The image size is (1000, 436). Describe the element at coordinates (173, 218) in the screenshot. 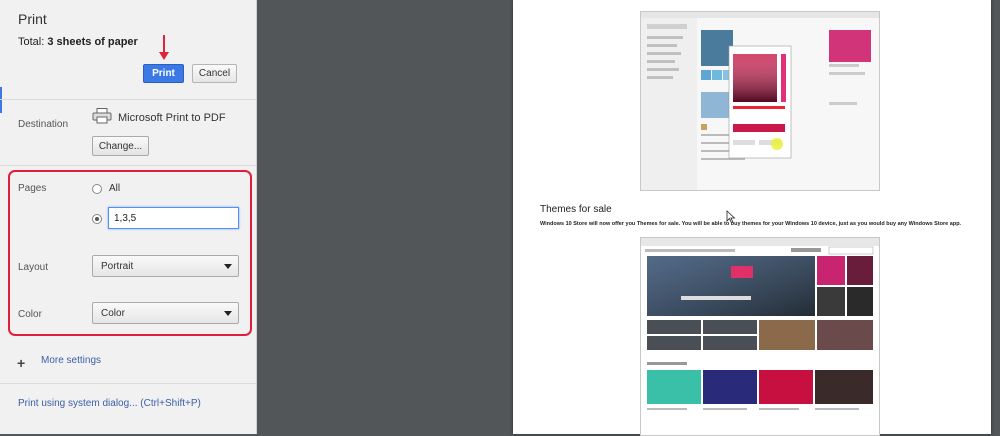

I see `pages-custom-input: 1,3,5` at that location.